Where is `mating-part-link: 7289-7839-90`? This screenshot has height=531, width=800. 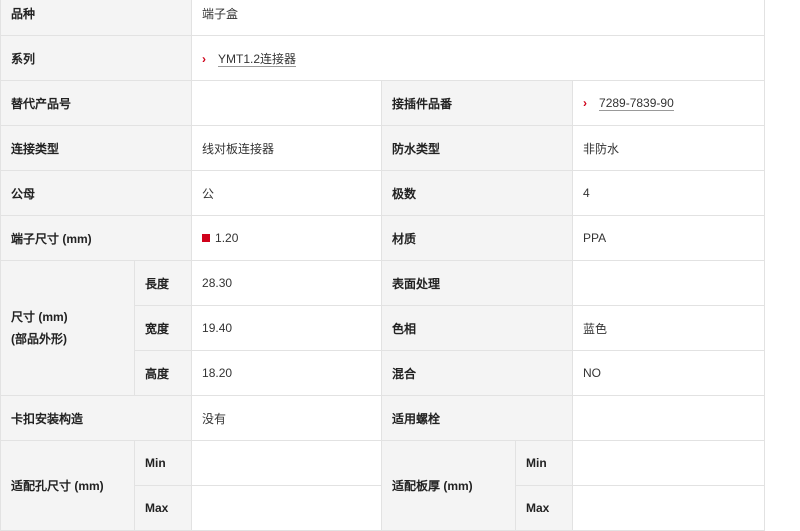
mating-part-link: 7289-7839-90 is located at coordinates (636, 103).